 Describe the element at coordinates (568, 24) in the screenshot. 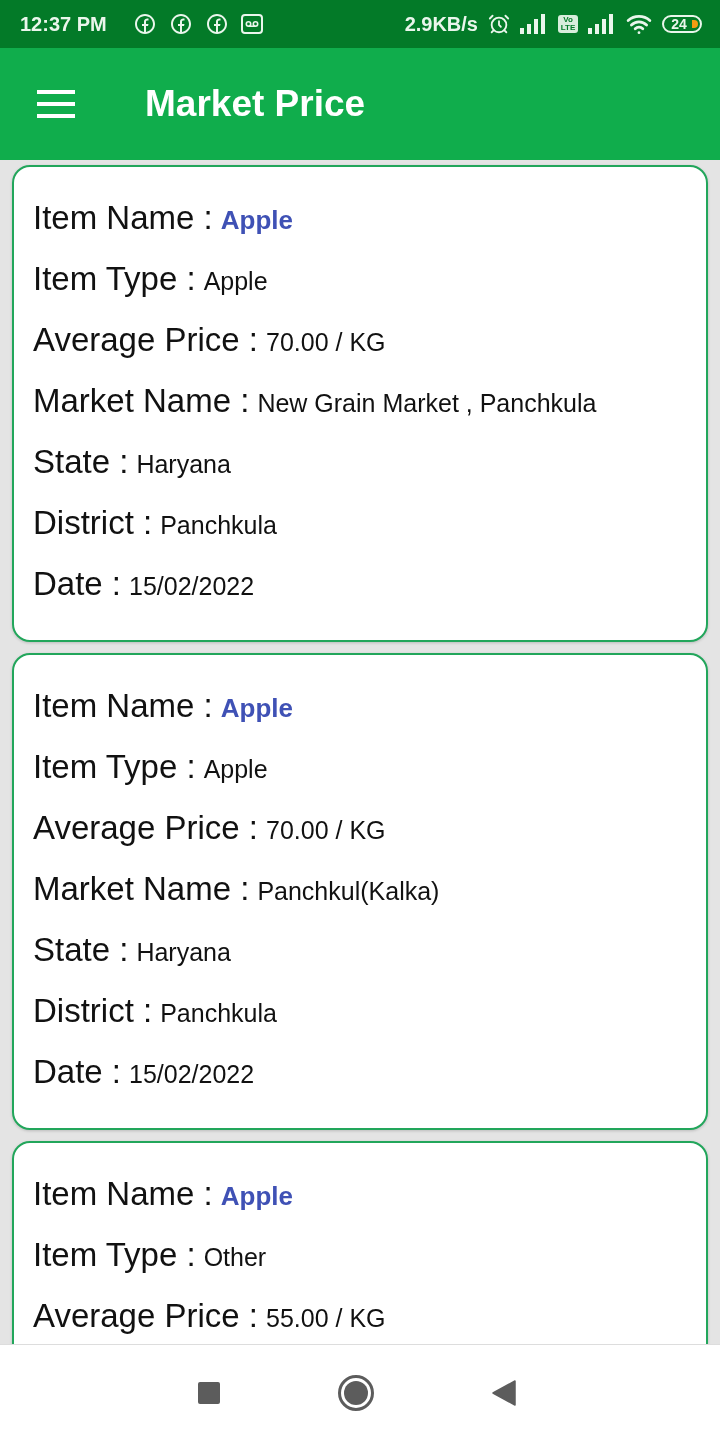

I see `volte-badge: Vo LTE` at that location.